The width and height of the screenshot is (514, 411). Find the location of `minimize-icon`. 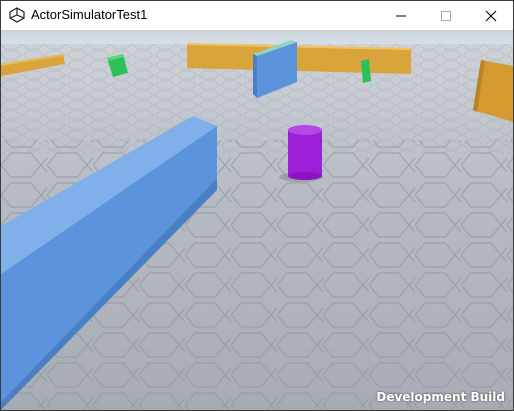

minimize-icon is located at coordinates (401, 16).